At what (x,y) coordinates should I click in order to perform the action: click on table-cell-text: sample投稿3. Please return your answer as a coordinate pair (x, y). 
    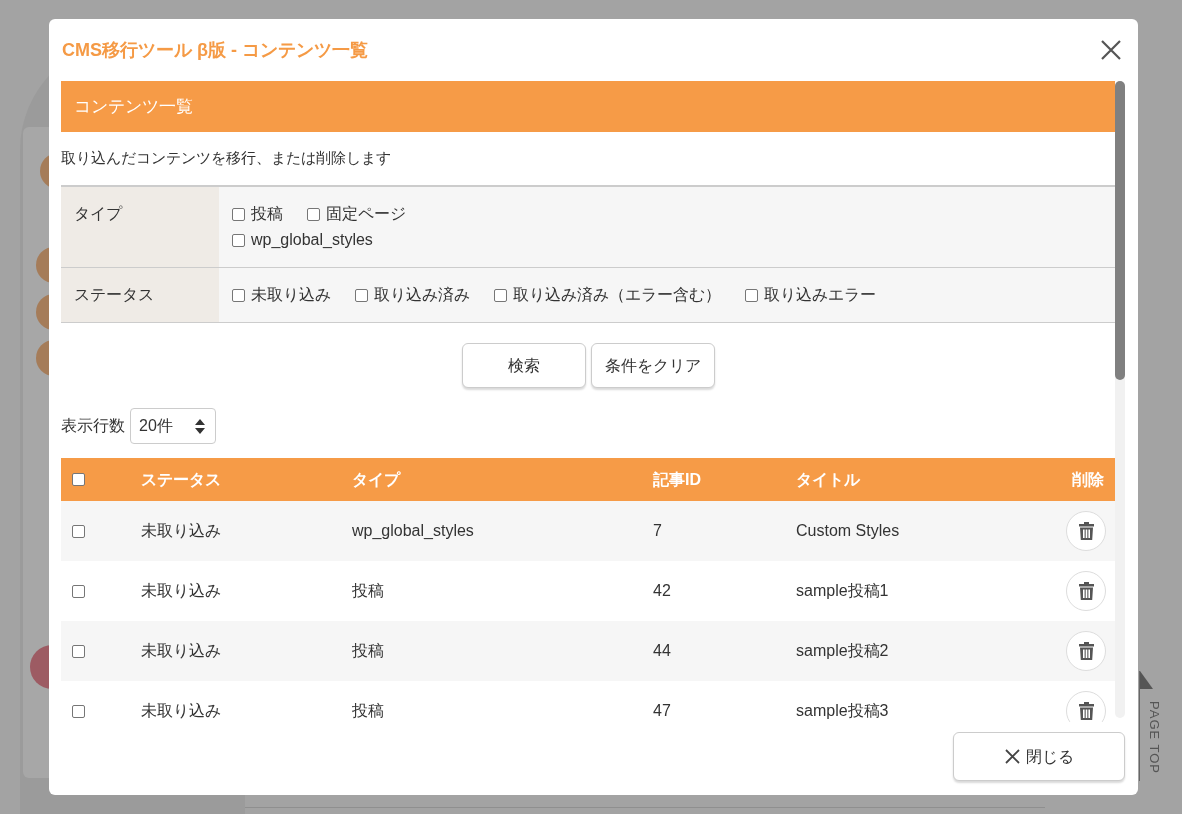
    Looking at the image, I should click on (842, 711).